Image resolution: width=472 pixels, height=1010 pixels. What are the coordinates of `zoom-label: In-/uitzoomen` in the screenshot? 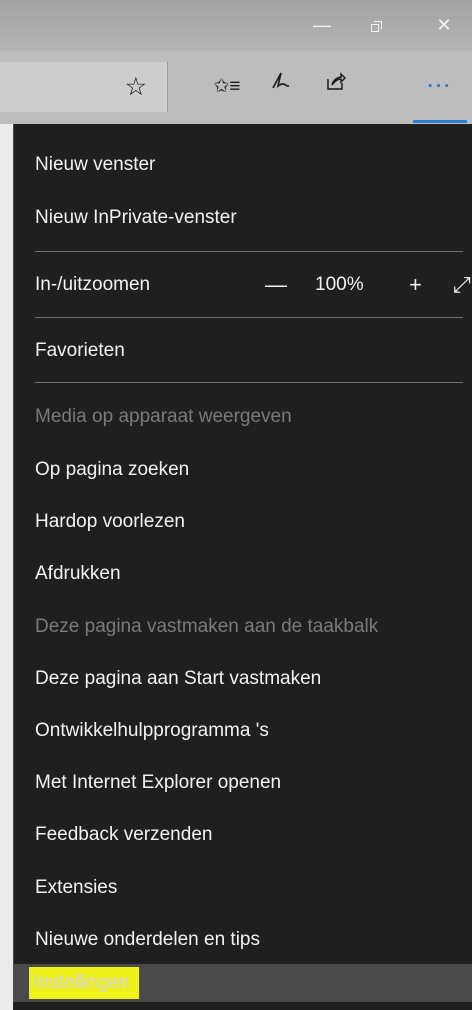 It's located at (93, 284).